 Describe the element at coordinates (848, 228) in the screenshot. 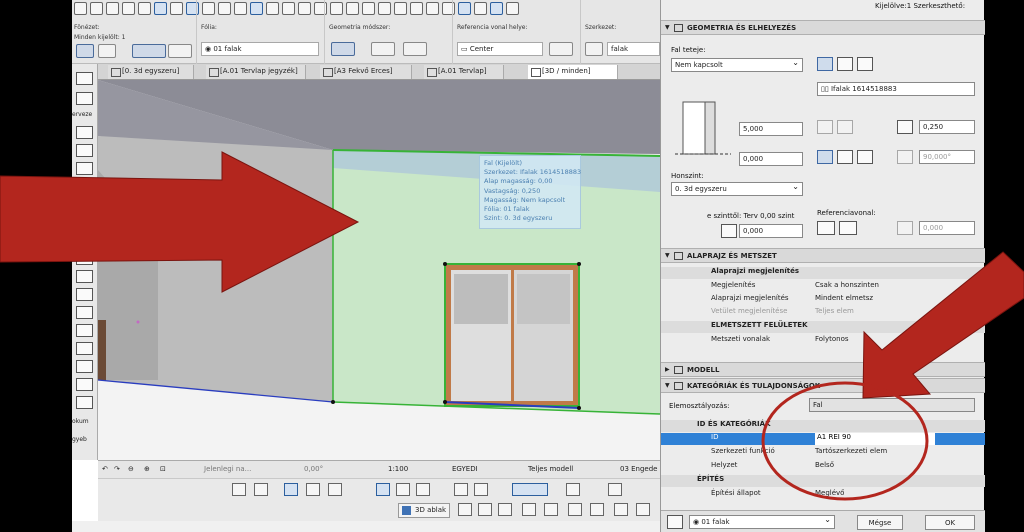

I see `ref-line-flip-icon` at that location.